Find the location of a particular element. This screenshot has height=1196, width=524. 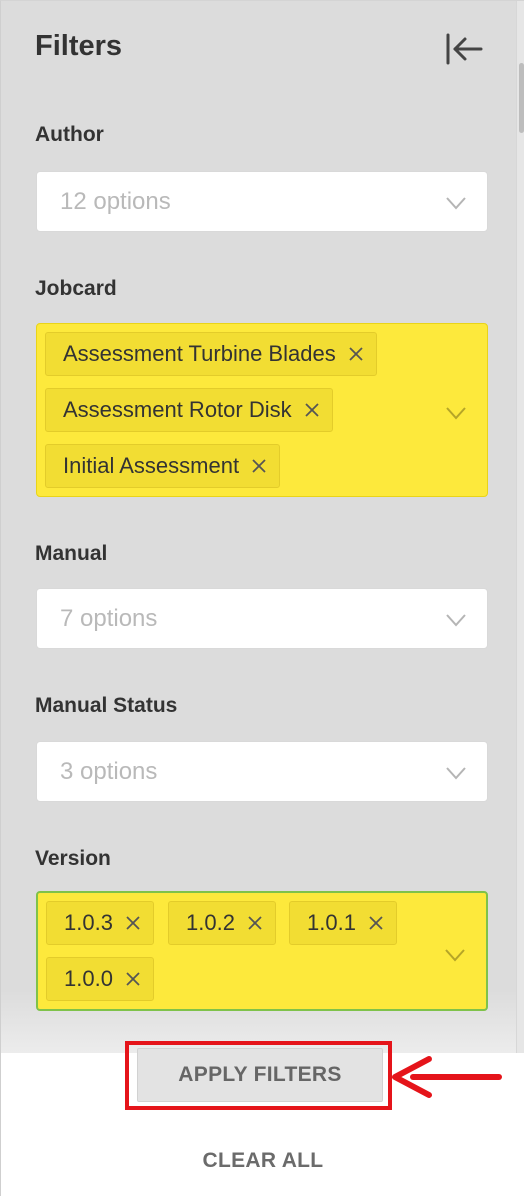

jobcard-label: Jobcard is located at coordinates (76, 288).